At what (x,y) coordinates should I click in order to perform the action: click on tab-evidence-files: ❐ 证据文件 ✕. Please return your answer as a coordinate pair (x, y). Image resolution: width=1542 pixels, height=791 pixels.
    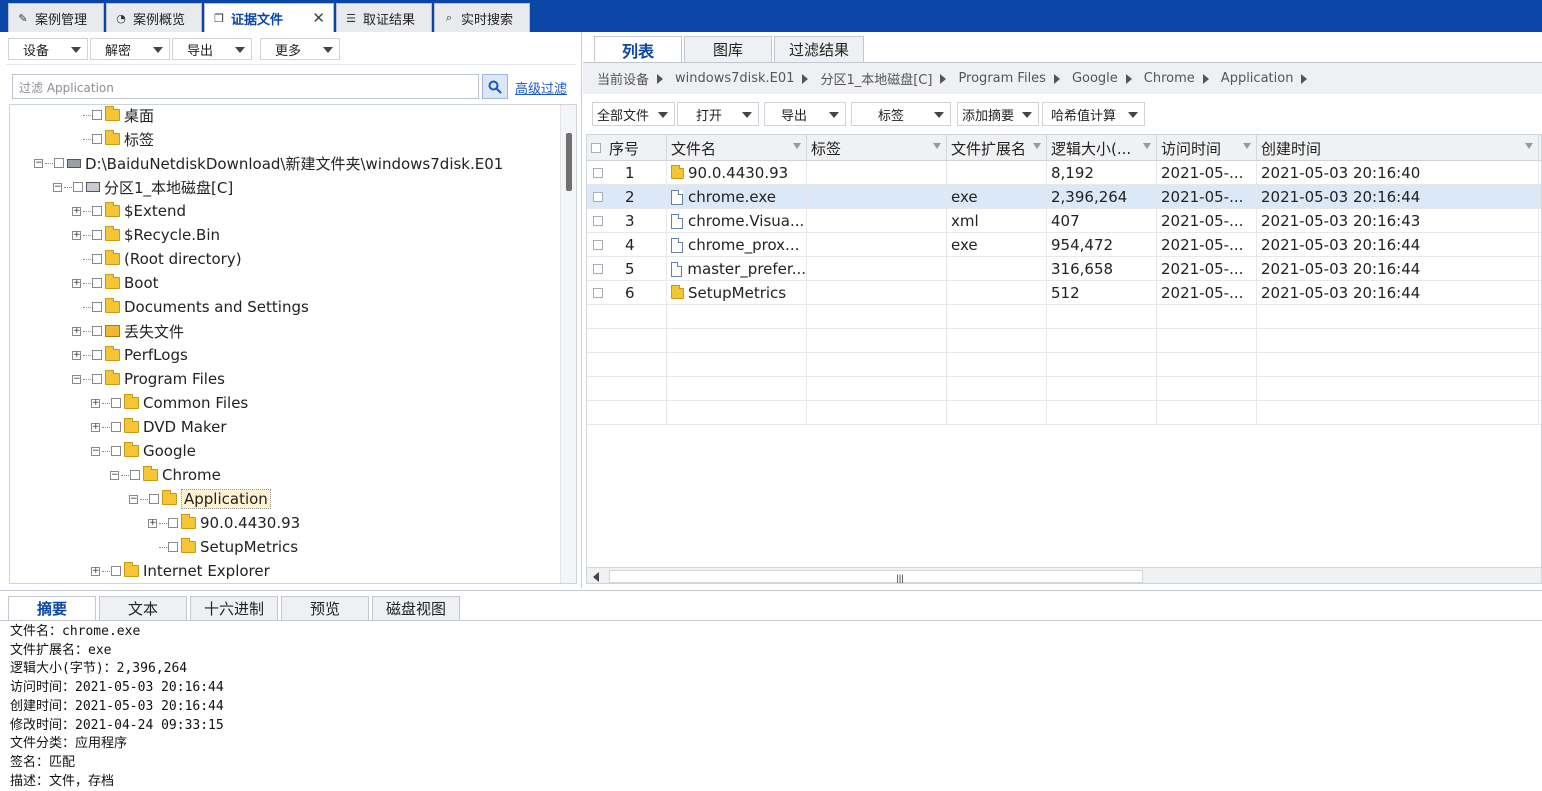
    Looking at the image, I should click on (269, 17).